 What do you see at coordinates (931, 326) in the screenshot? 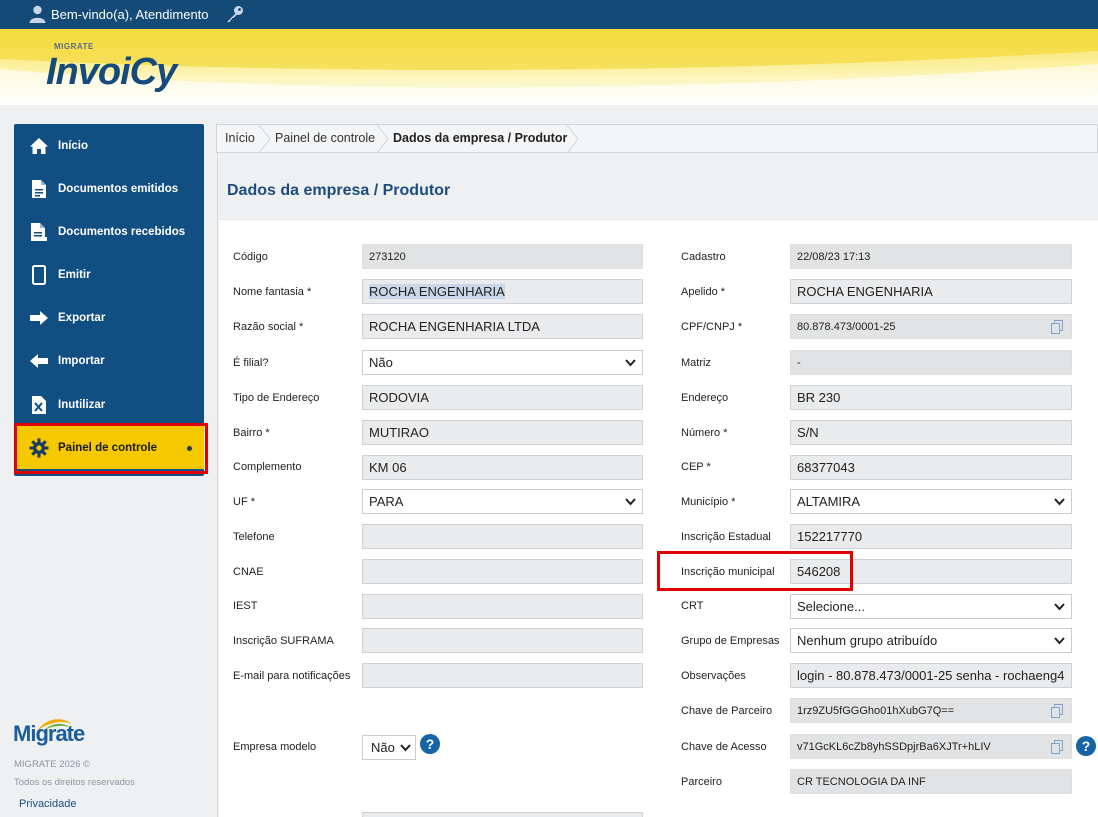
I see `cpf-cnpj-field: 80.878.473/0001-25` at bounding box center [931, 326].